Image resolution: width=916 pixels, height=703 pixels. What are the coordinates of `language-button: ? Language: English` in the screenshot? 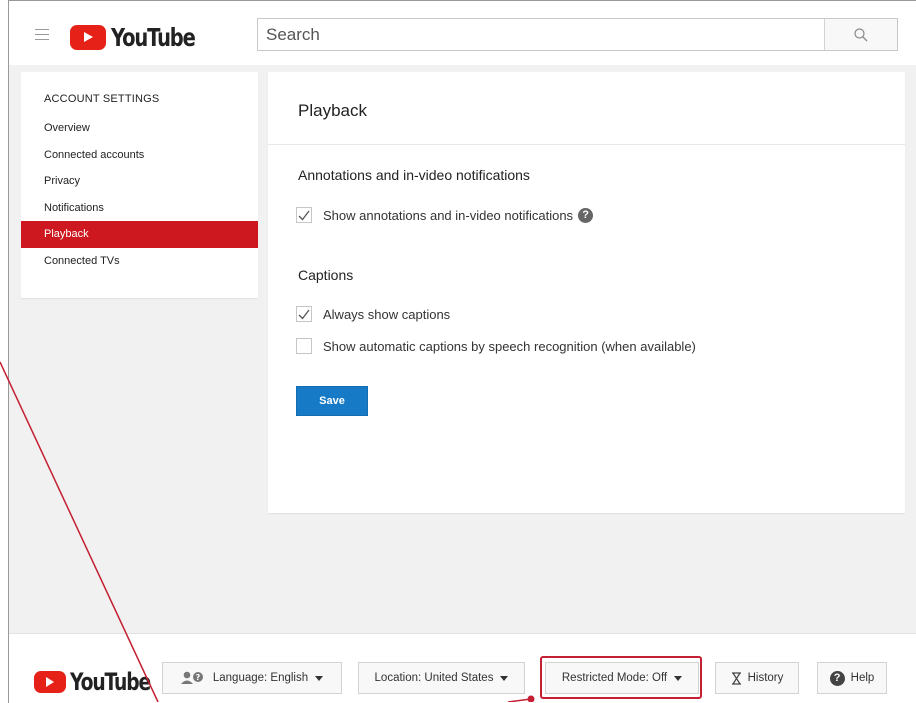 It's located at (252, 678).